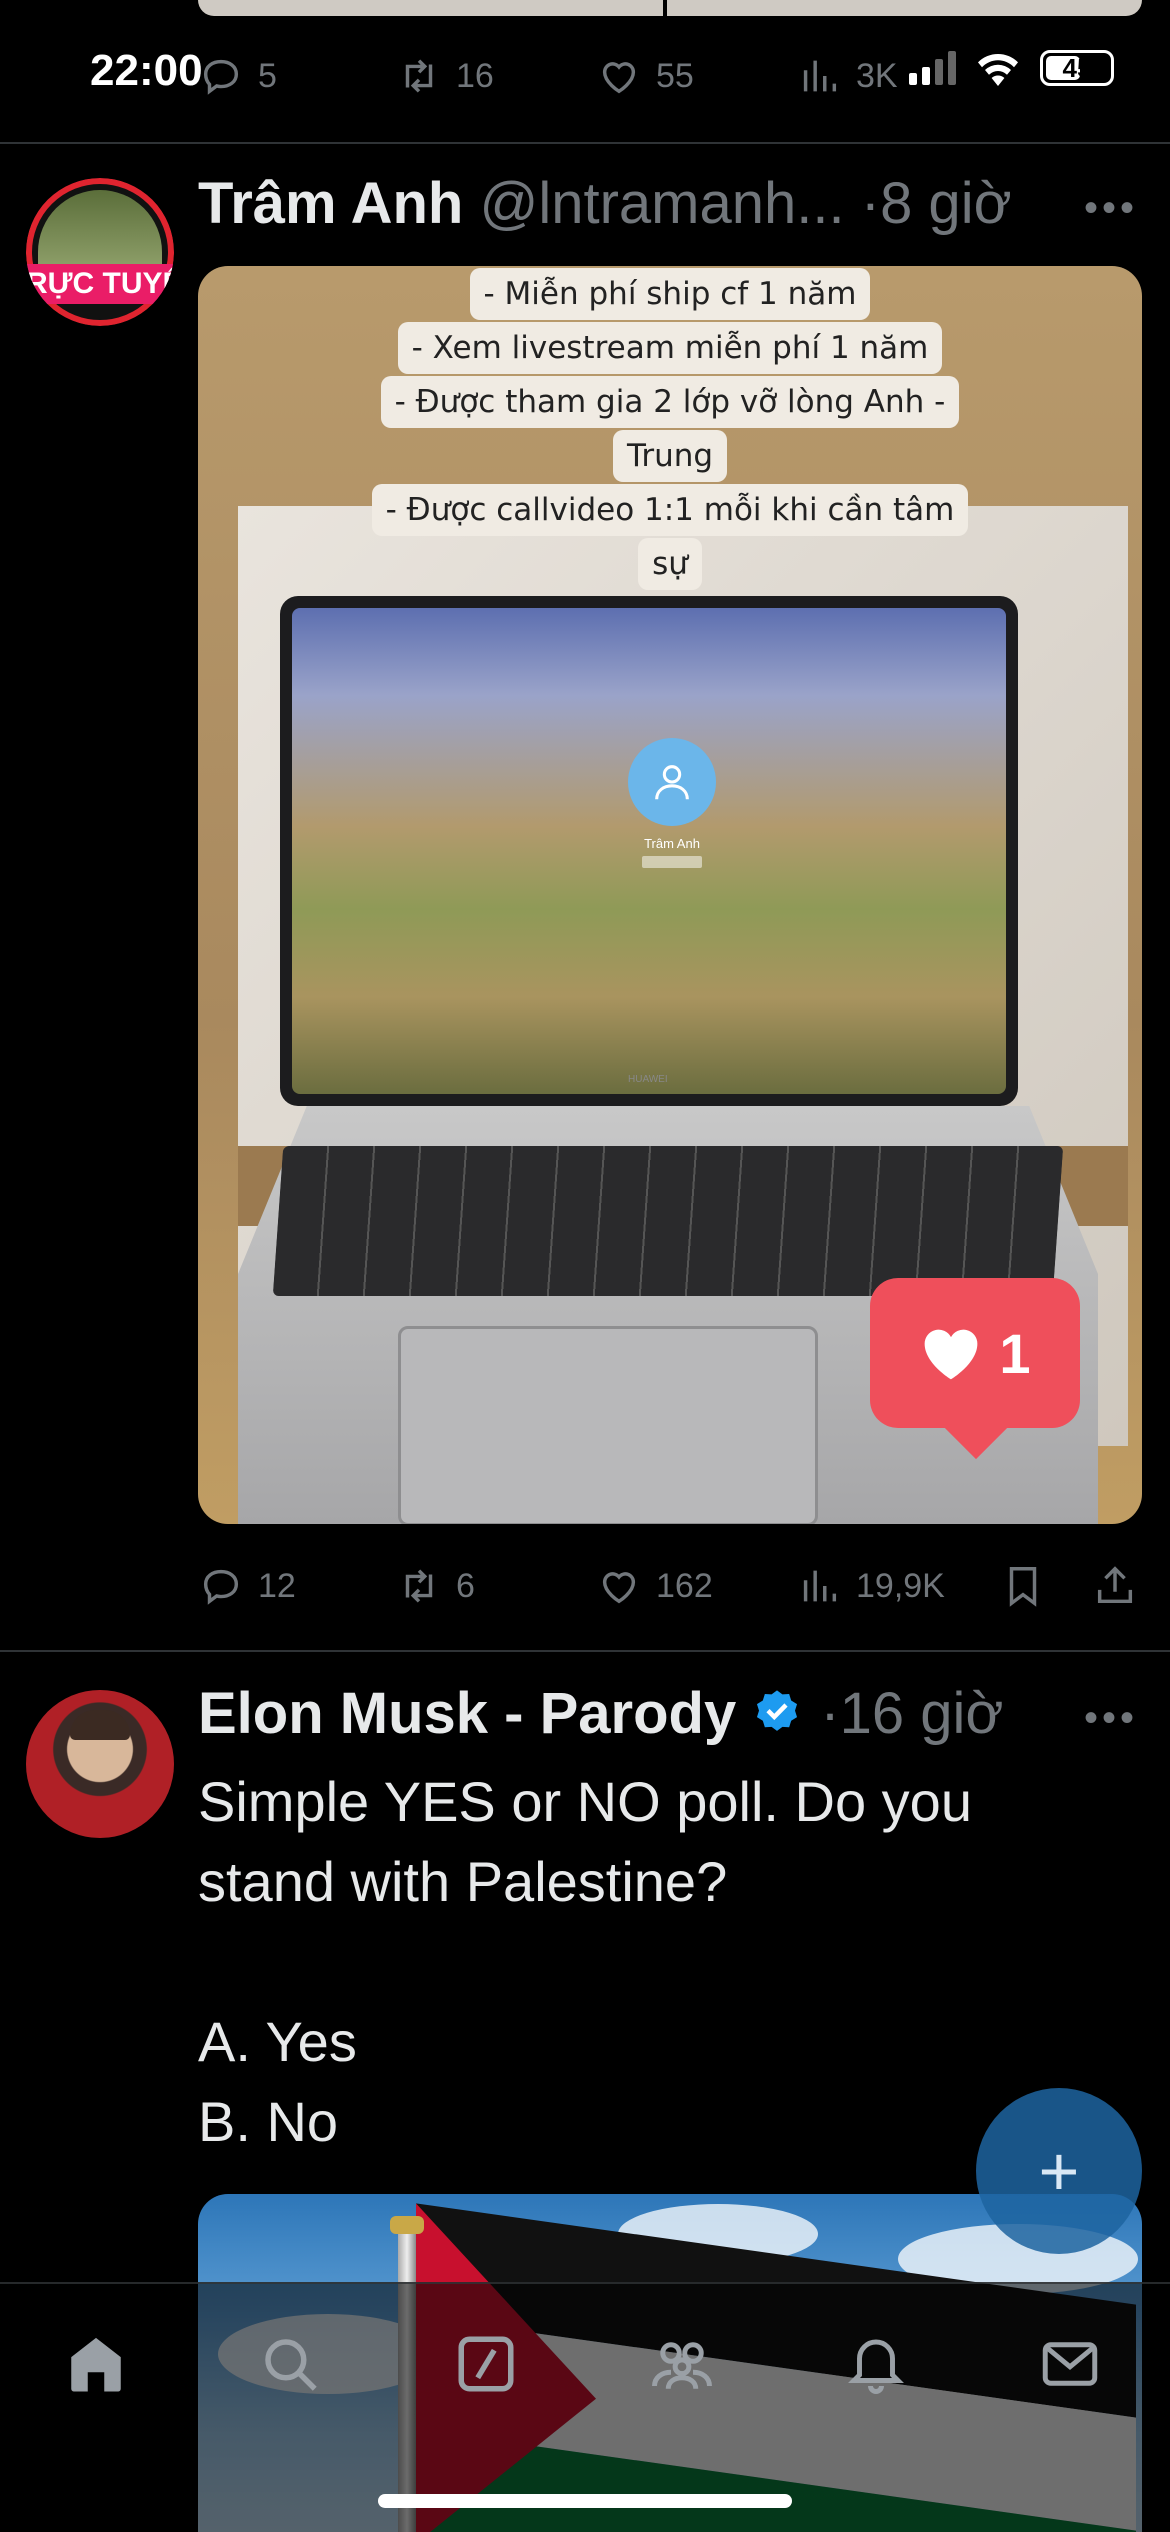 The width and height of the screenshot is (1170, 2532). What do you see at coordinates (998, 69) in the screenshot?
I see `wifi-icon` at bounding box center [998, 69].